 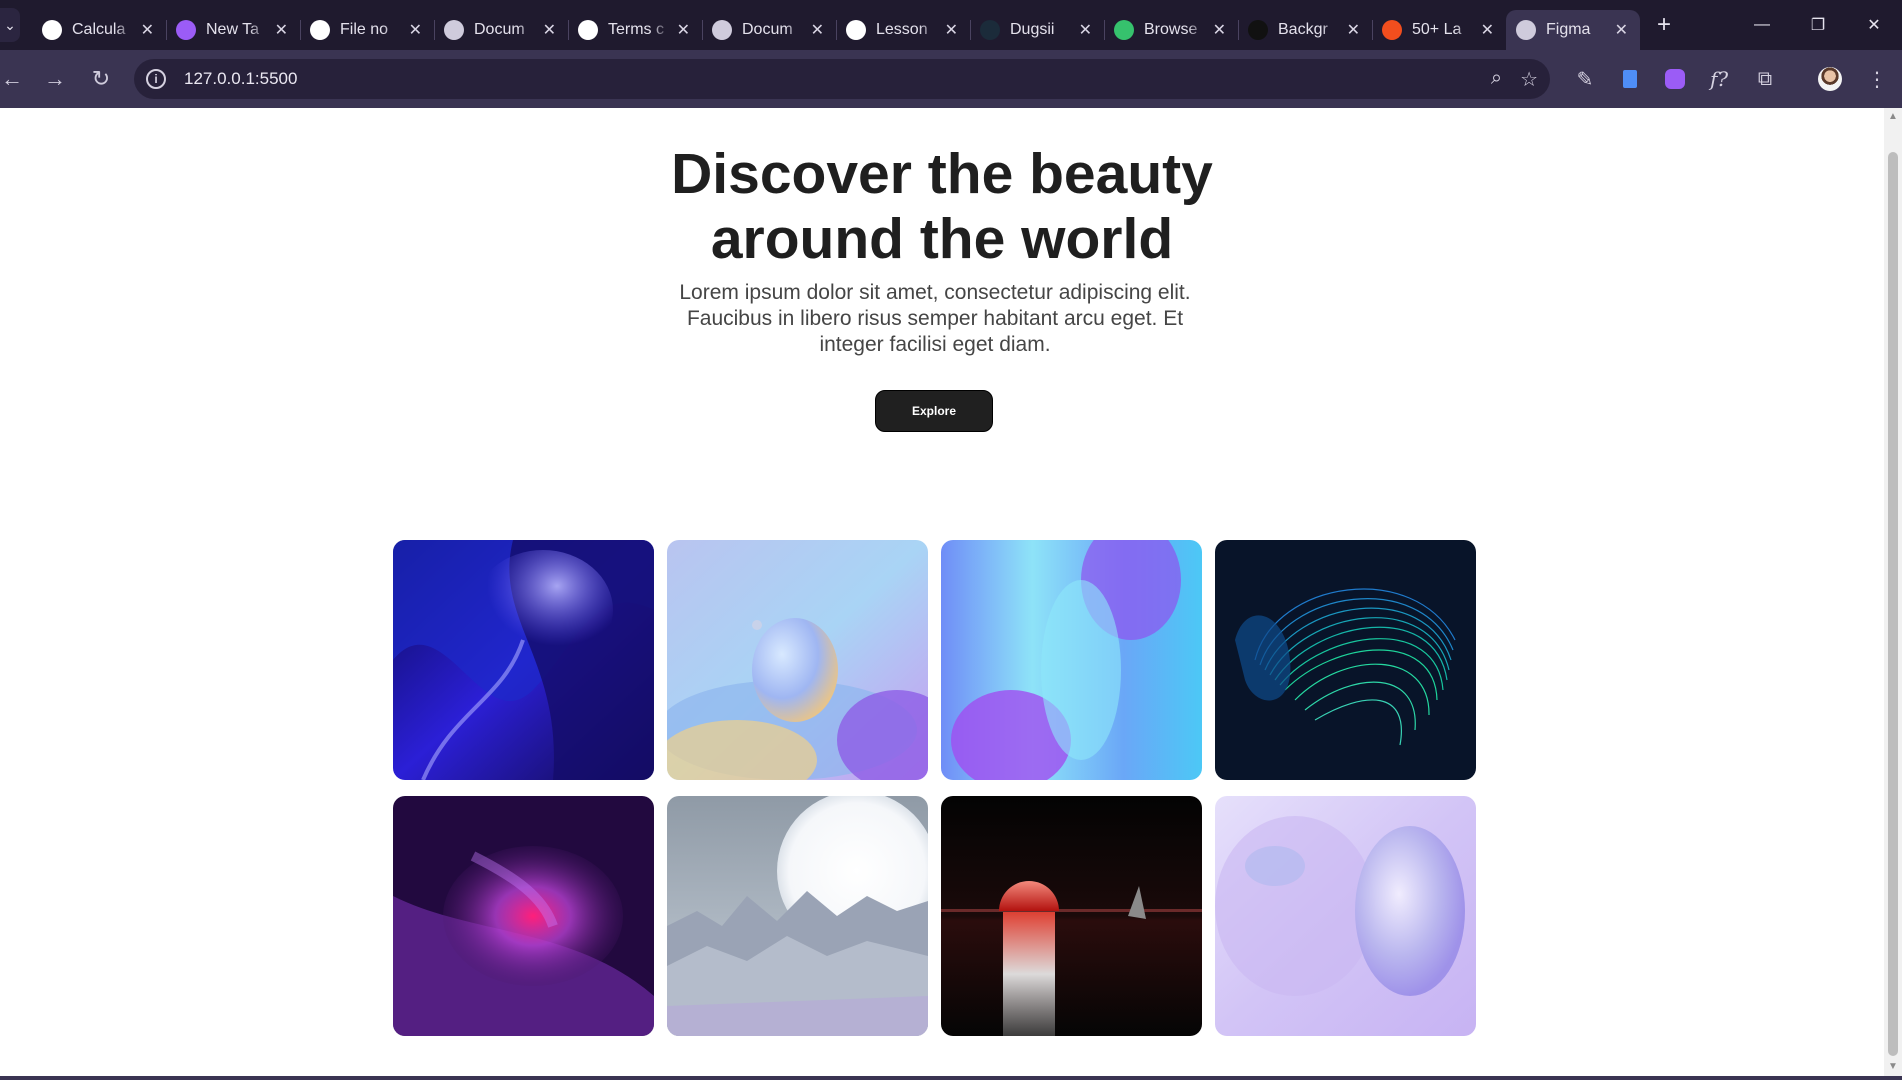 I want to click on bottom-edge, so click(x=951, y=1078).